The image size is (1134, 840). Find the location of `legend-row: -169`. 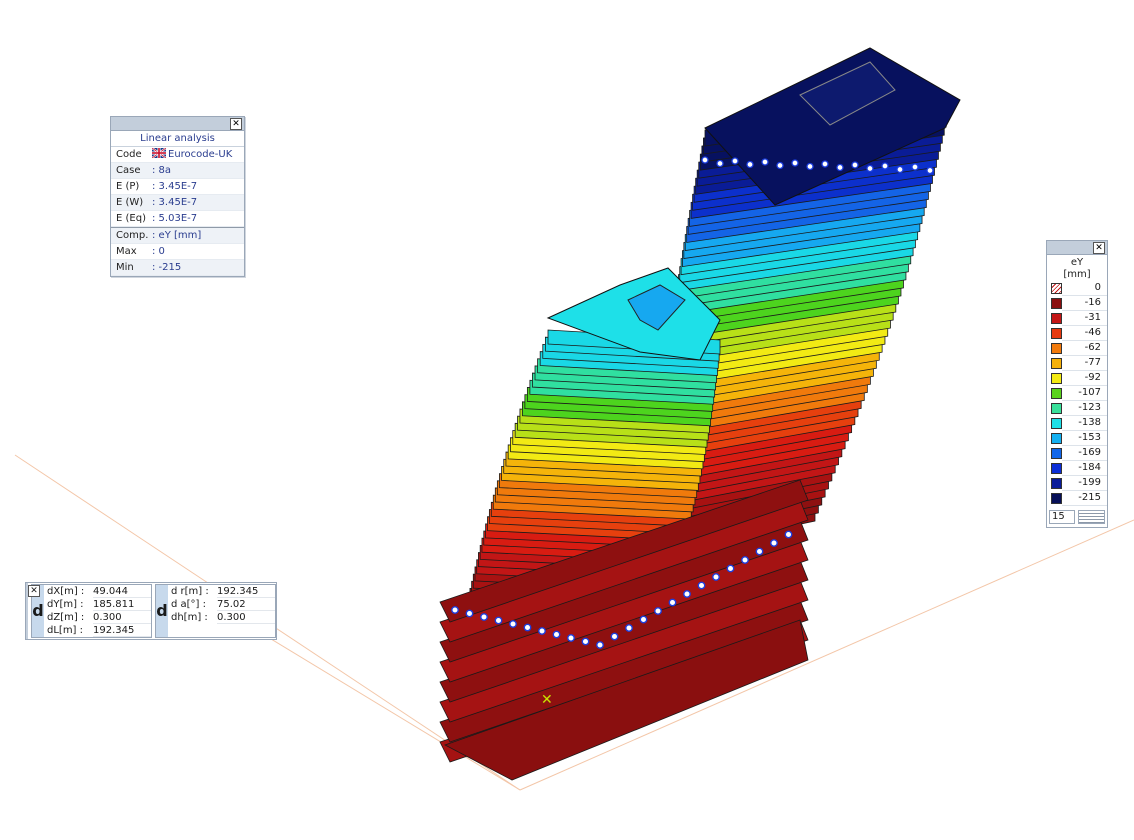

legend-row: -169 is located at coordinates (1077, 453).